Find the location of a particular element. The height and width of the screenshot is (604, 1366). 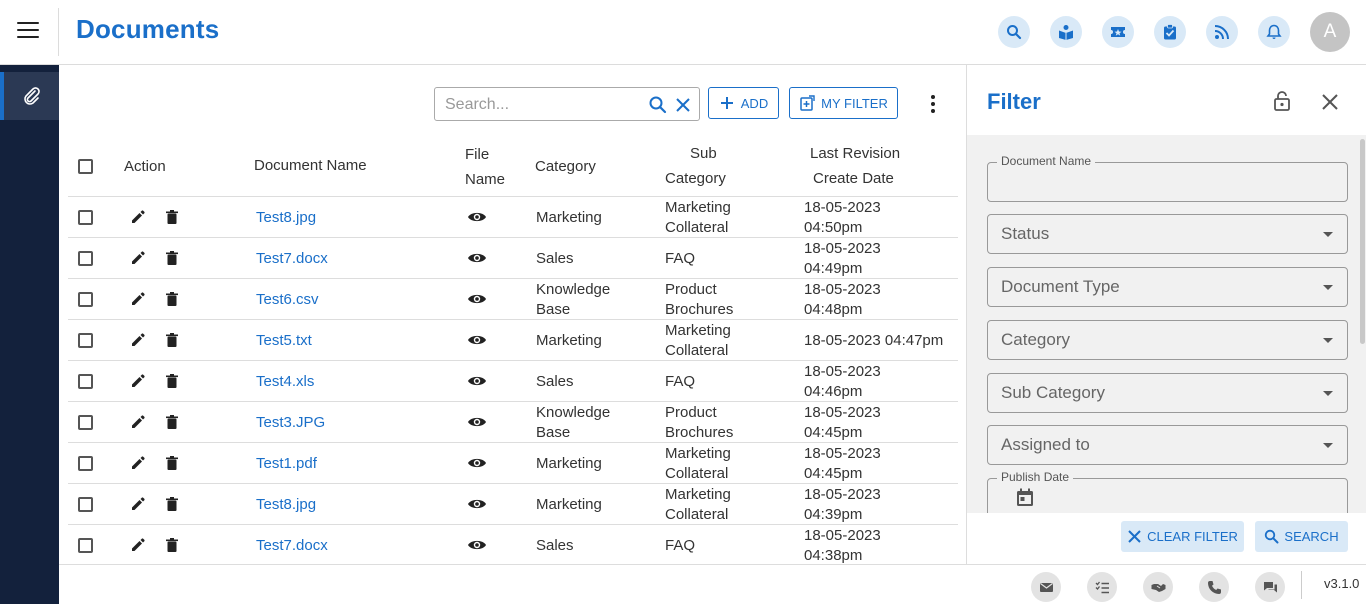

page-title: Documents is located at coordinates (148, 29).